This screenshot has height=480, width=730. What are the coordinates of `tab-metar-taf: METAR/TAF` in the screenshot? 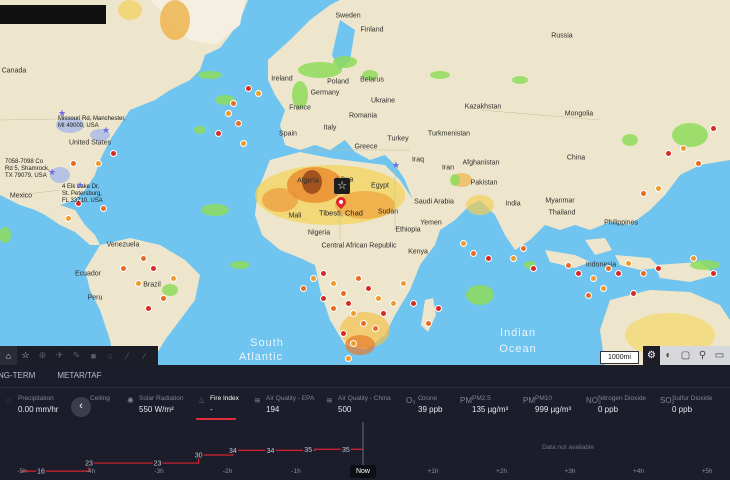 It's located at (79, 378).